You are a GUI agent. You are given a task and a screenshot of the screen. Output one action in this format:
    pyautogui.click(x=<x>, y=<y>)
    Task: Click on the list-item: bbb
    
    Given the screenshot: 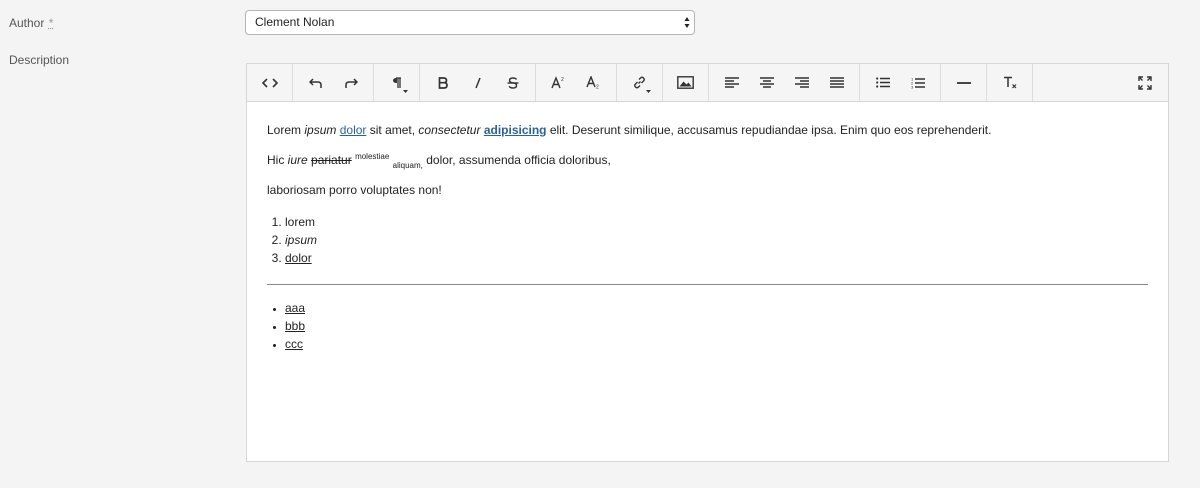 What is the action you would take?
    pyautogui.click(x=716, y=326)
    